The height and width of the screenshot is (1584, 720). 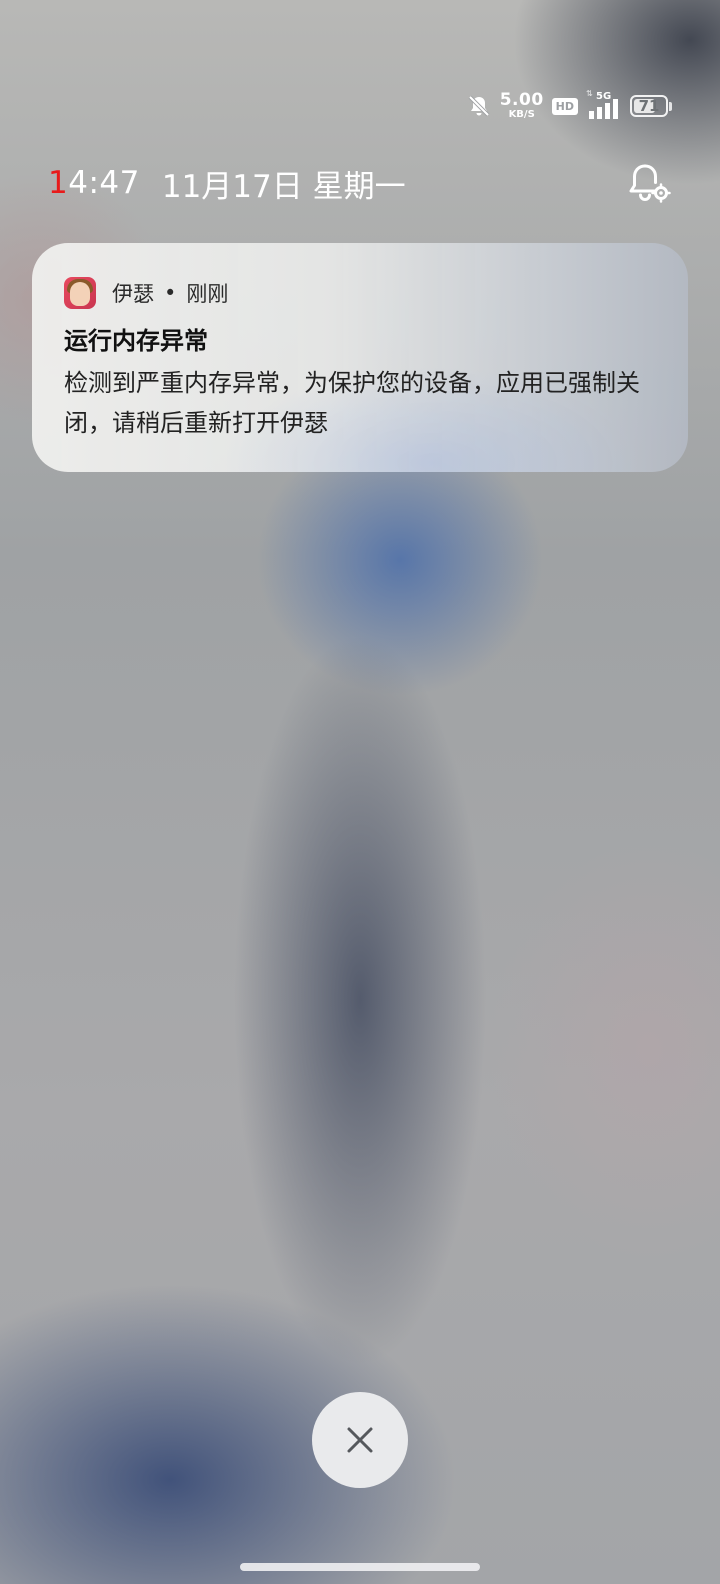 I want to click on notification-settings-button, so click(x=648, y=183).